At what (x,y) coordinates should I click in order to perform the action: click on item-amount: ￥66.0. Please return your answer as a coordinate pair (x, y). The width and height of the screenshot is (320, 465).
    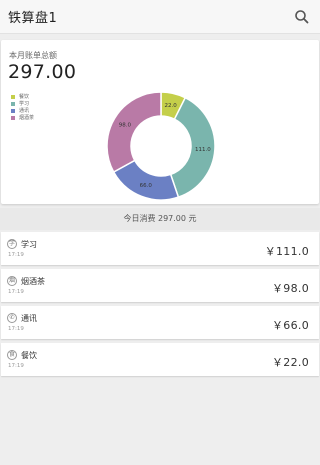
    Looking at the image, I should click on (290, 325).